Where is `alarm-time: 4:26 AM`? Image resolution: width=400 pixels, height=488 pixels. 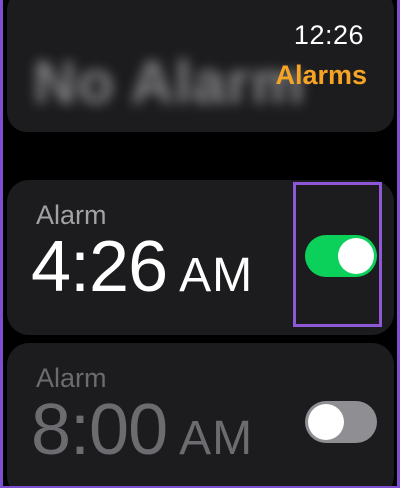
alarm-time: 4:26 AM is located at coordinates (142, 267).